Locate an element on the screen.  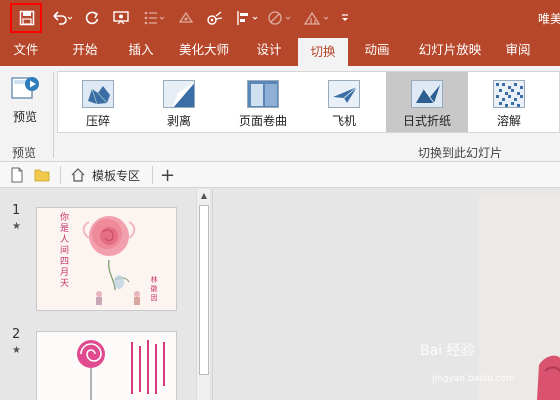
tab-review: 审阅 is located at coordinates (518, 51).